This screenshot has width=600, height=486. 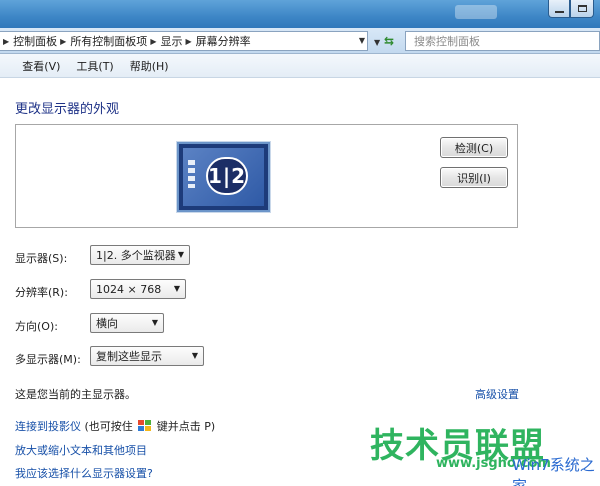 I want to click on which-settings-link: 我应该选择什么显示器设置?, so click(x=84, y=473).